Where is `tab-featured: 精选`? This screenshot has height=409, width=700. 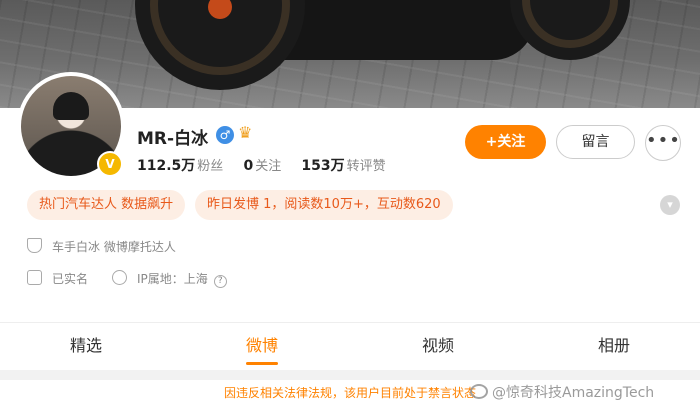
tab-featured: 精选 is located at coordinates (86, 347).